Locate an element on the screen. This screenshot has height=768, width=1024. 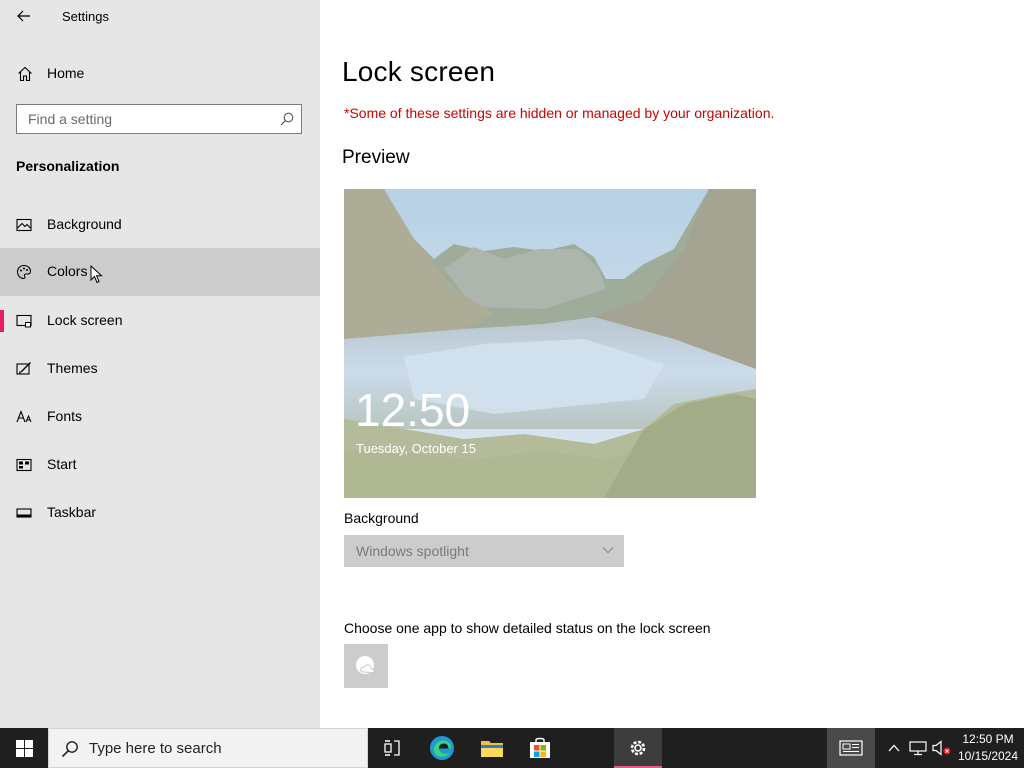
sidebar-item-start: Start is located at coordinates (160, 465).